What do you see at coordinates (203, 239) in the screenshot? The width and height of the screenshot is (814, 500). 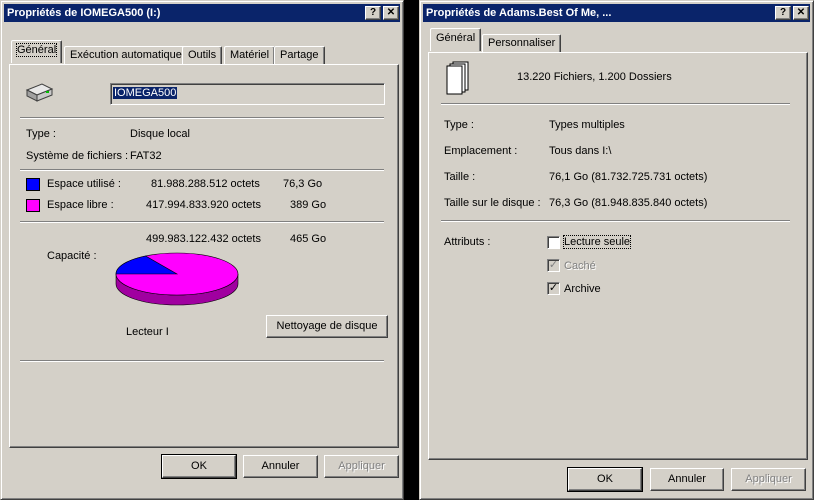 I see `capacity-bytes: 499.983.122.432 octets` at bounding box center [203, 239].